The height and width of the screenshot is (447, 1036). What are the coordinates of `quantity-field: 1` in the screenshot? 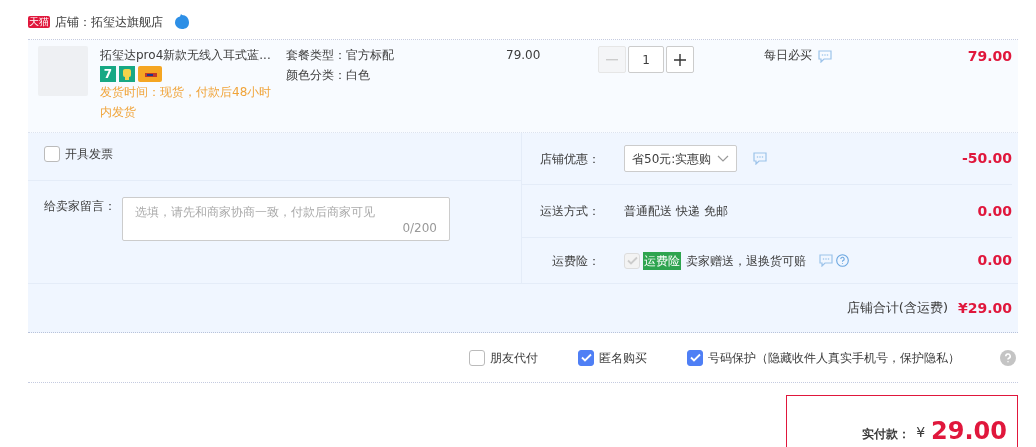 It's located at (646, 59).